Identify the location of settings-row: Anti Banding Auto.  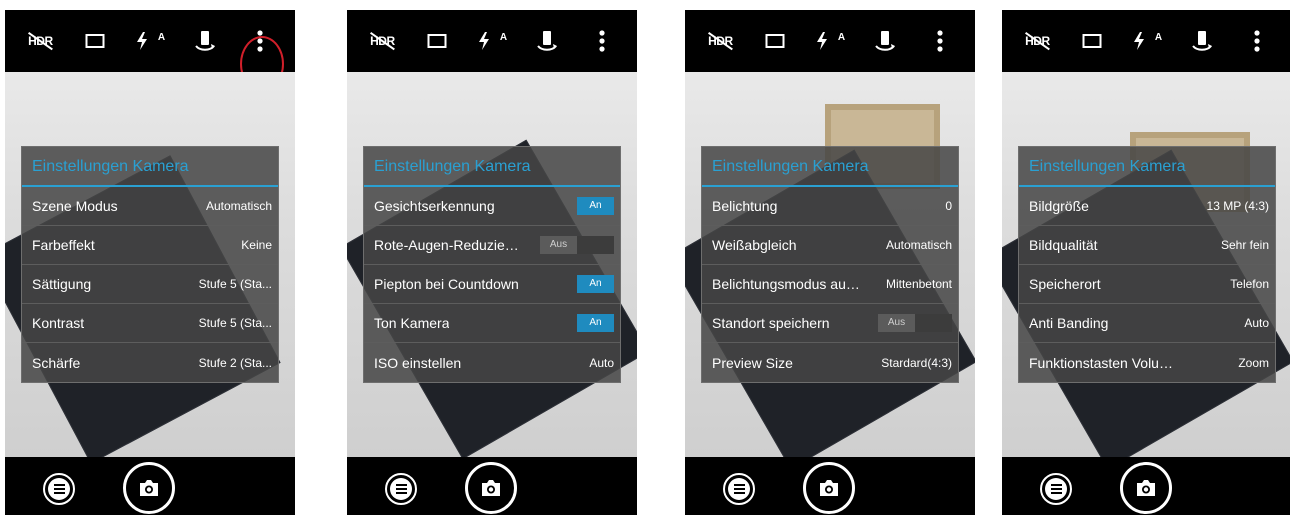
(1147, 323).